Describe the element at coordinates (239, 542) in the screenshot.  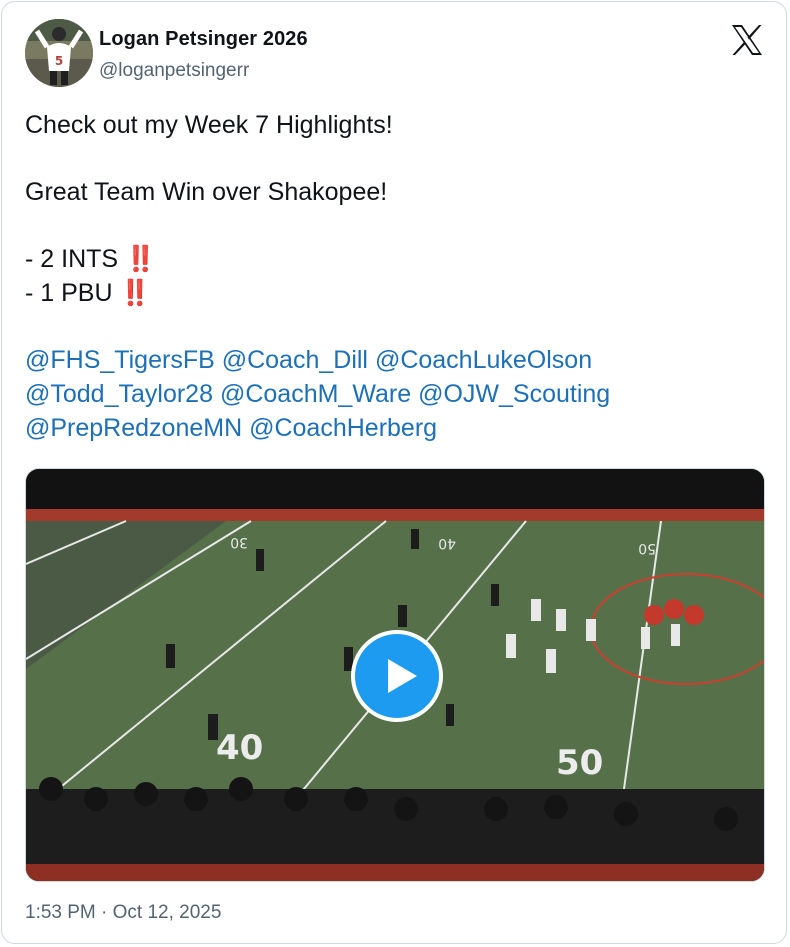
I see `yard-number: 30` at that location.